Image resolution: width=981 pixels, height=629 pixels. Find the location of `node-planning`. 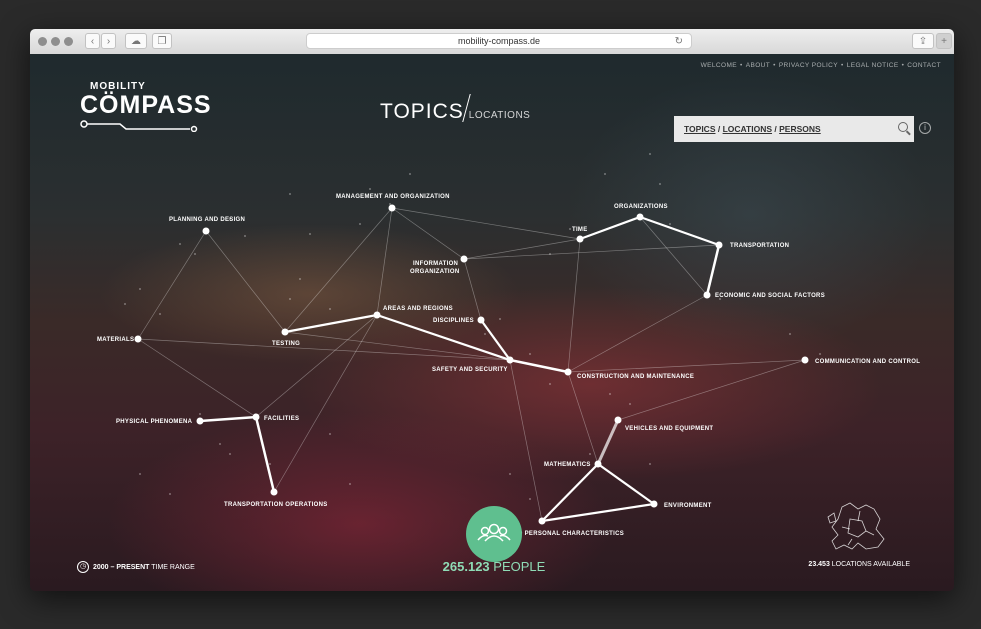

node-planning is located at coordinates (206, 231).